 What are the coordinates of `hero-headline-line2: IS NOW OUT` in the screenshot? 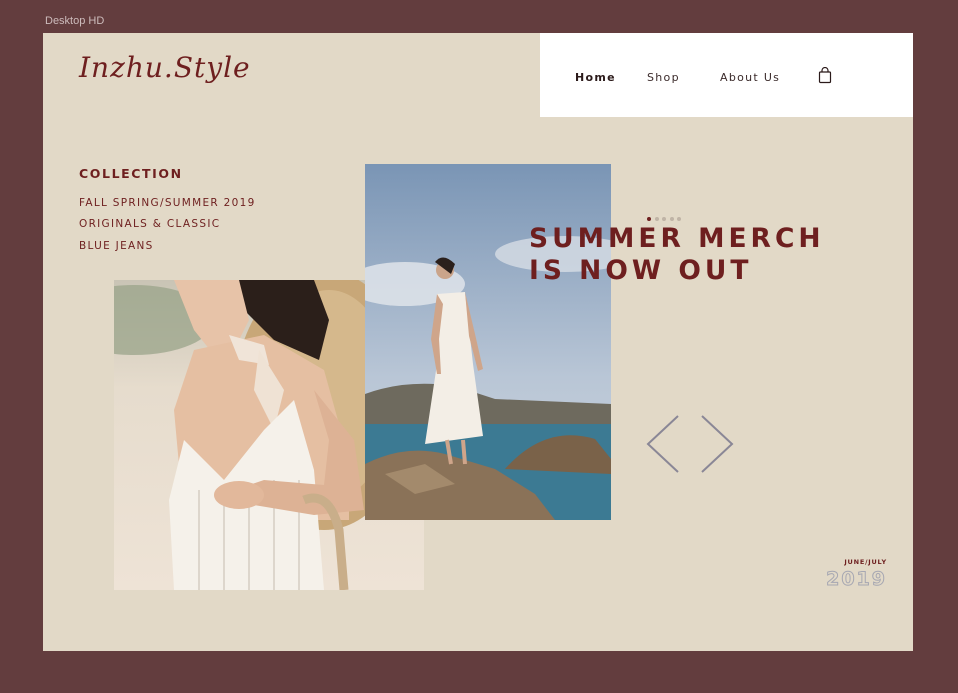 It's located at (641, 270).